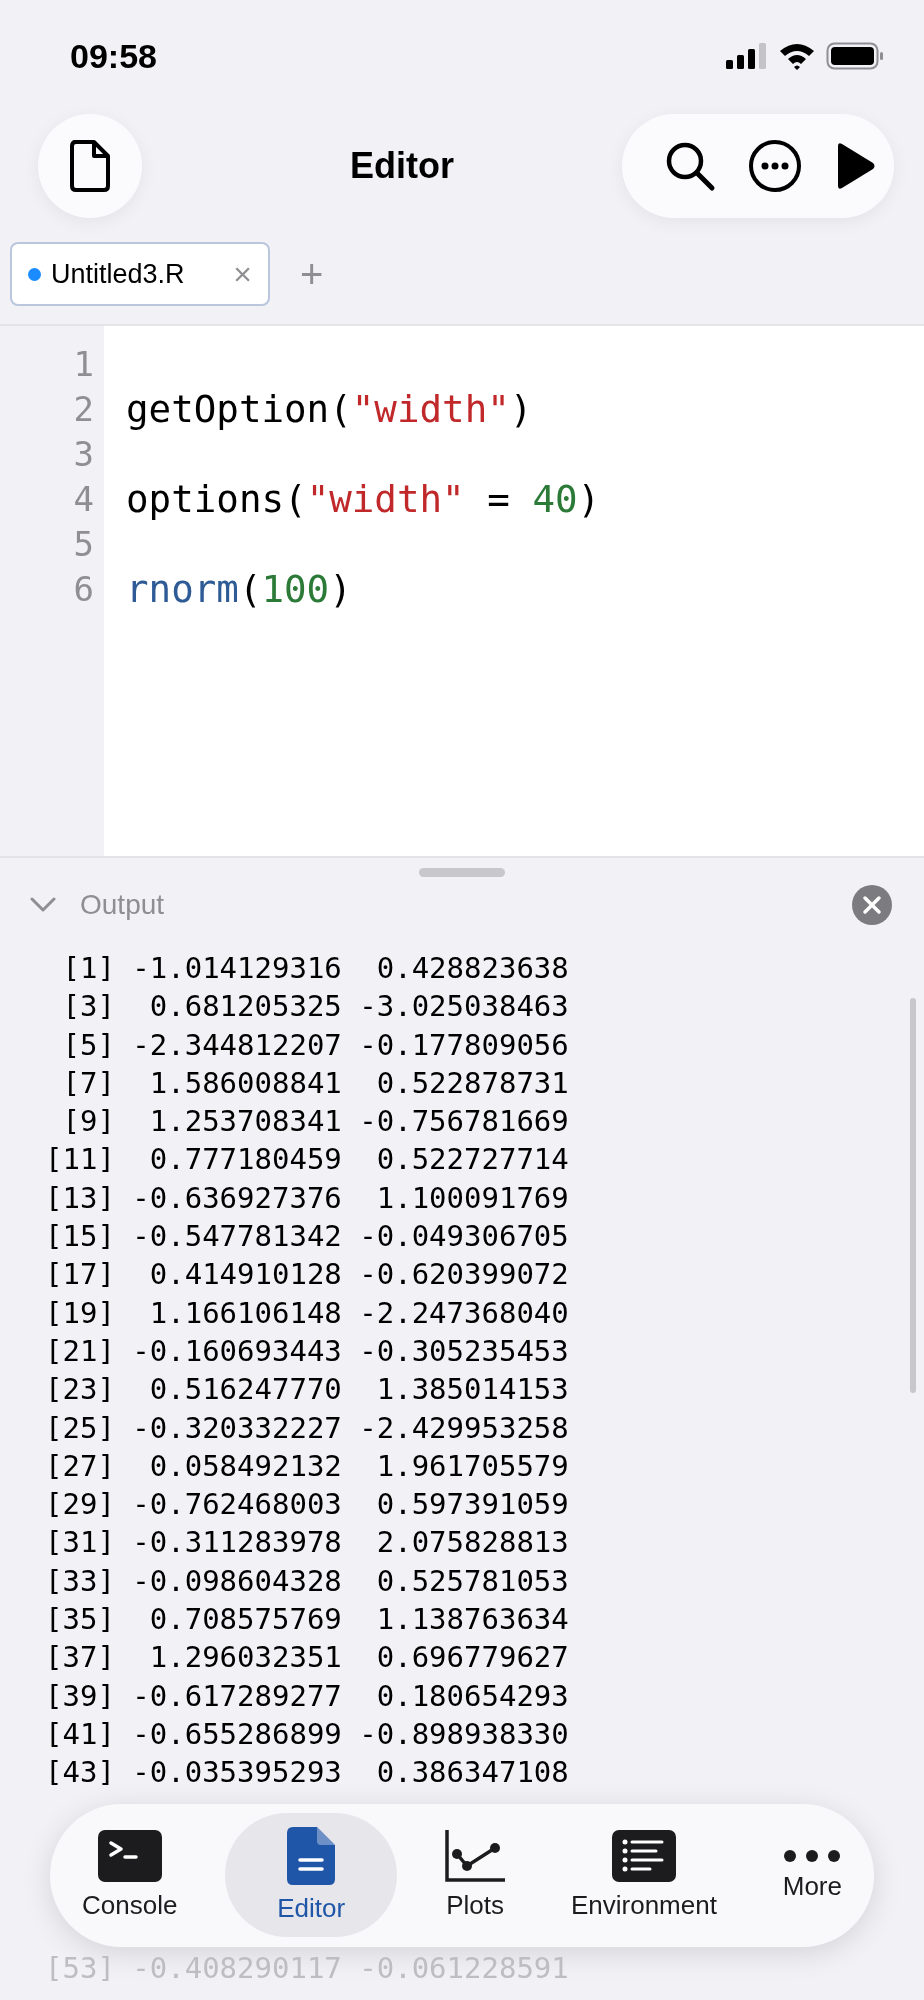 This screenshot has width=924, height=2000. What do you see at coordinates (83, 364) in the screenshot?
I see `line-number: 1` at bounding box center [83, 364].